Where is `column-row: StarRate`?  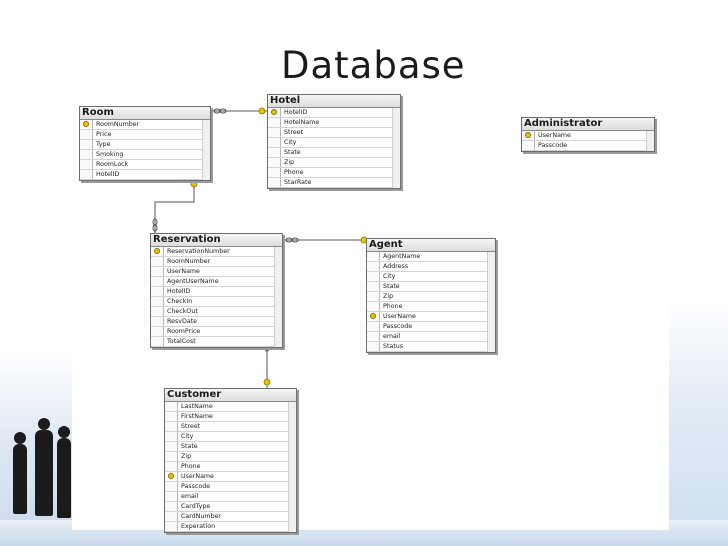 column-row: StarRate is located at coordinates (334, 183).